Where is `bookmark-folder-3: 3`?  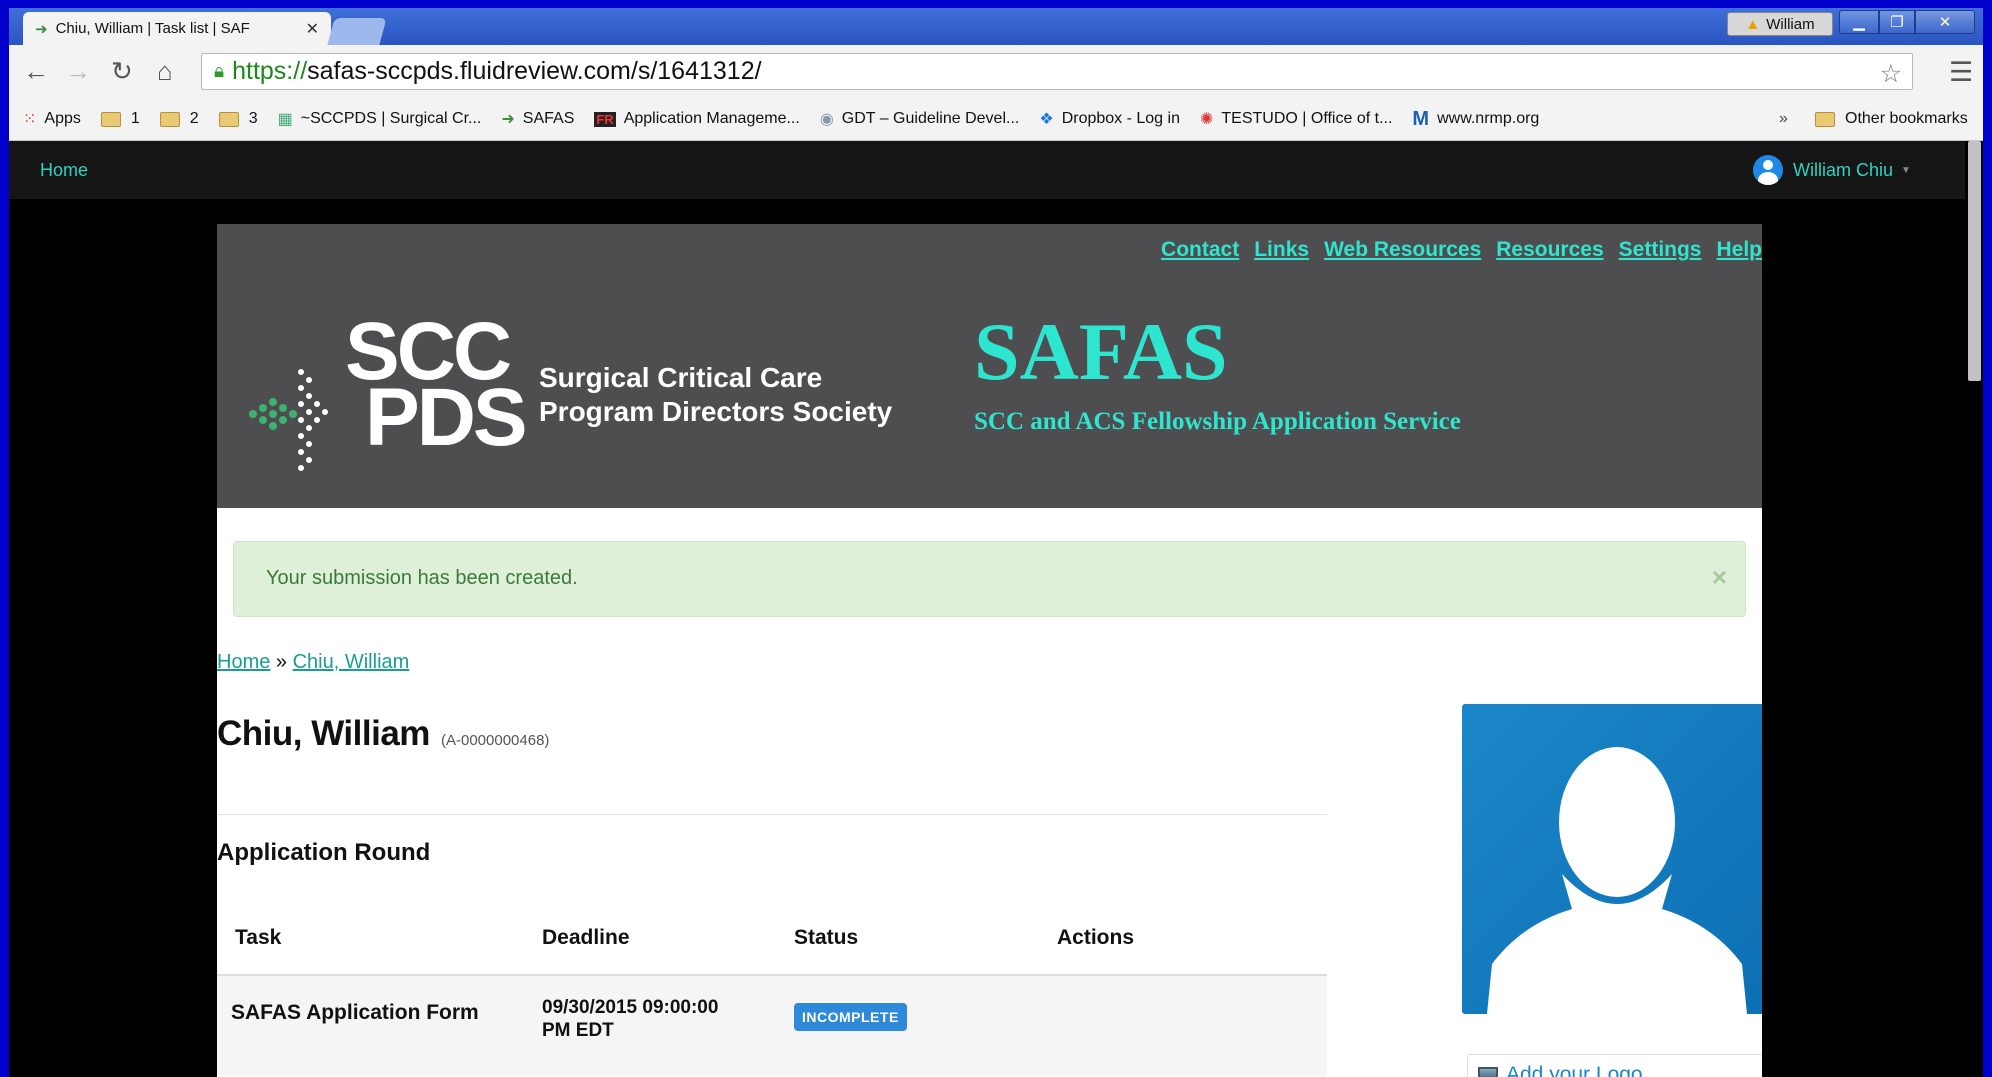 bookmark-folder-3: 3 is located at coordinates (238, 119).